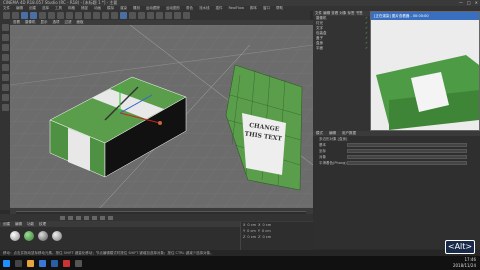 This screenshot has width=480, height=270. Describe the element at coordinates (42, 224) in the screenshot. I see `material-menu-item: 纹理` at that location.